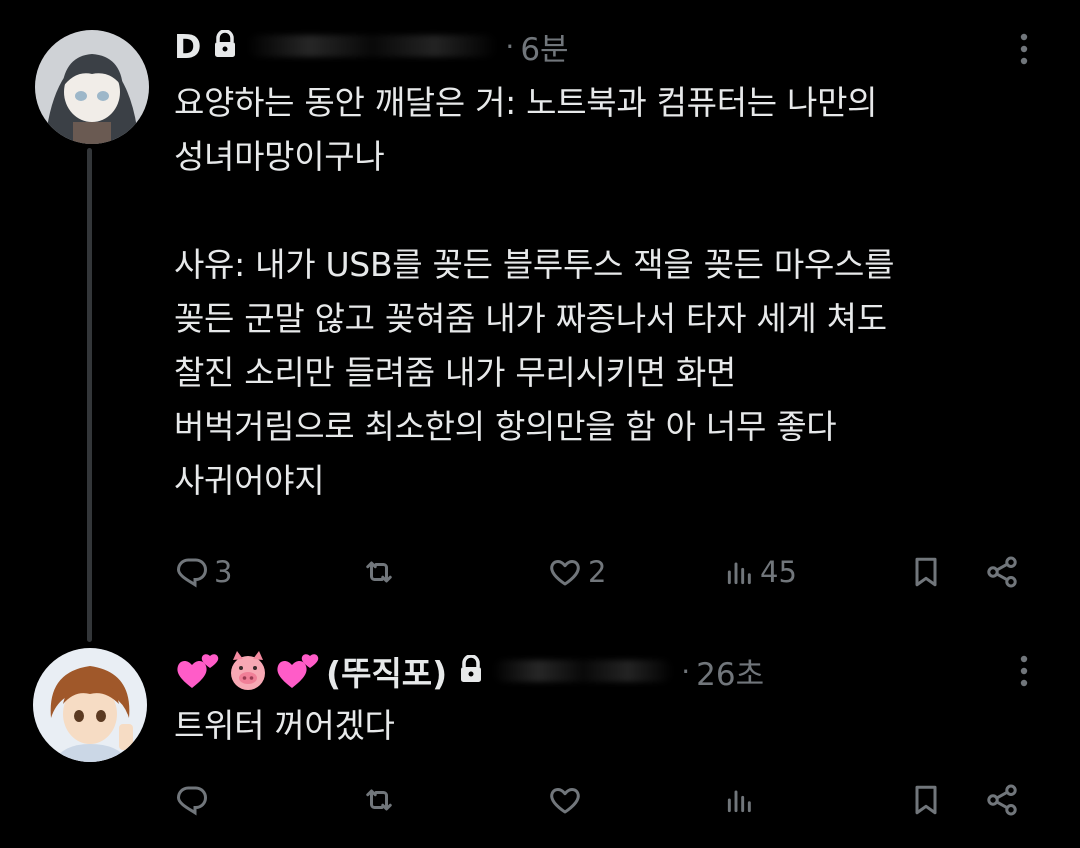 The image size is (1080, 848). Describe the element at coordinates (89, 395) in the screenshot. I see `thread-connector-line` at that location.